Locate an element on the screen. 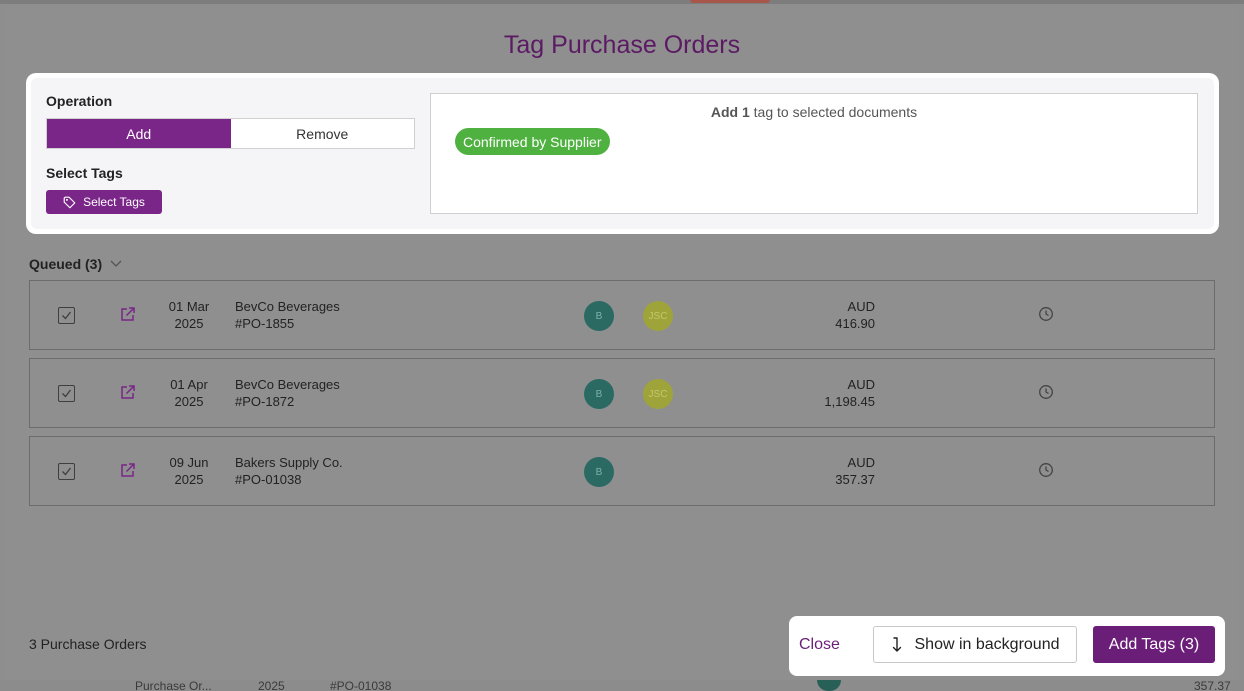  tag-summary-heading: Add 1 tag to selected documents is located at coordinates (814, 112).